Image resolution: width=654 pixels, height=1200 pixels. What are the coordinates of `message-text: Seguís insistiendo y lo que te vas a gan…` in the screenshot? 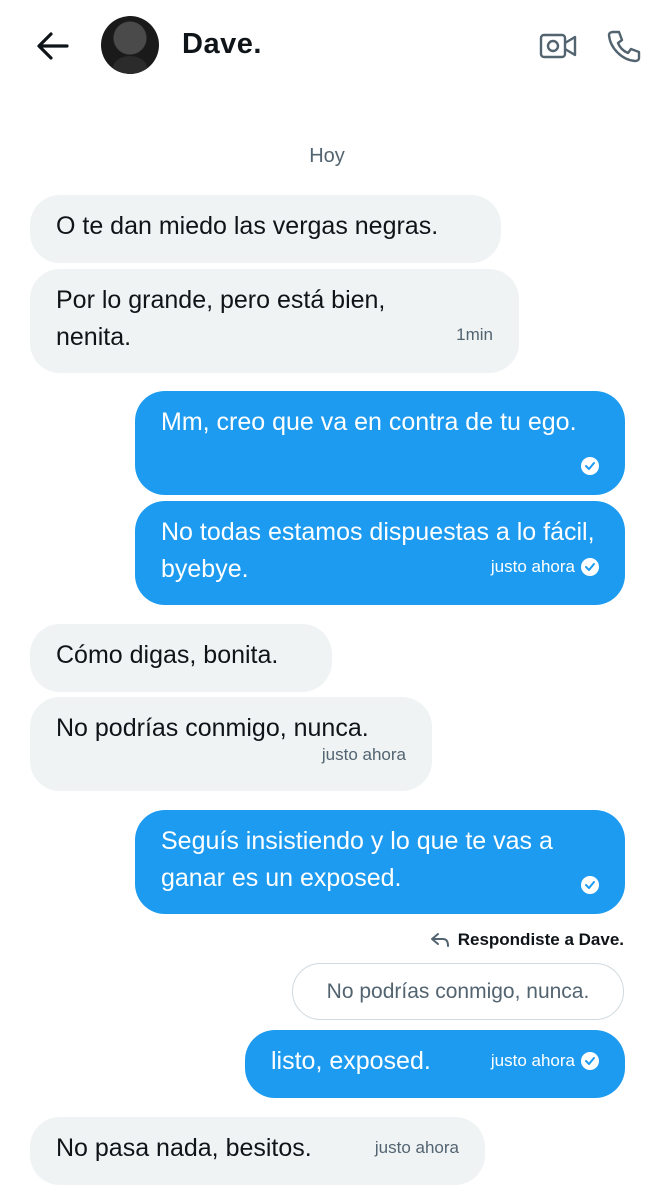 It's located at (357, 859).